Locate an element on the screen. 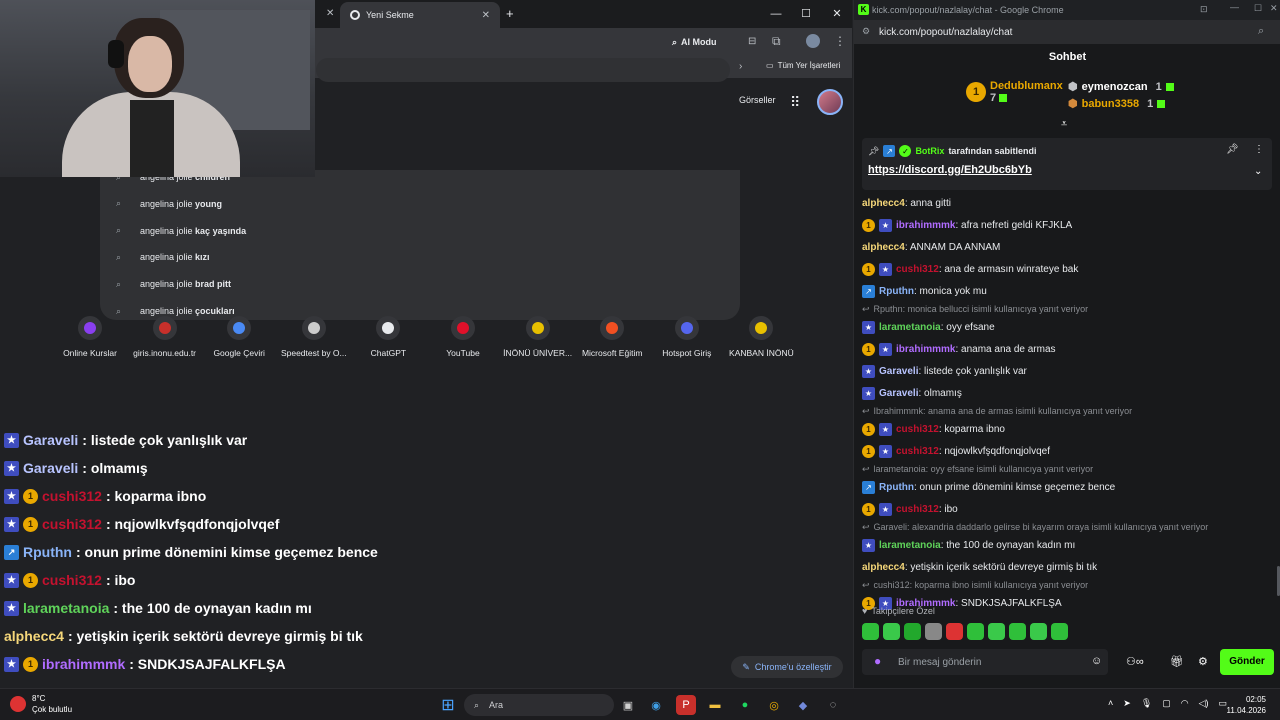 This screenshot has height=720, width=1280. tray-device-icon: ▢ is located at coordinates (1166, 703).